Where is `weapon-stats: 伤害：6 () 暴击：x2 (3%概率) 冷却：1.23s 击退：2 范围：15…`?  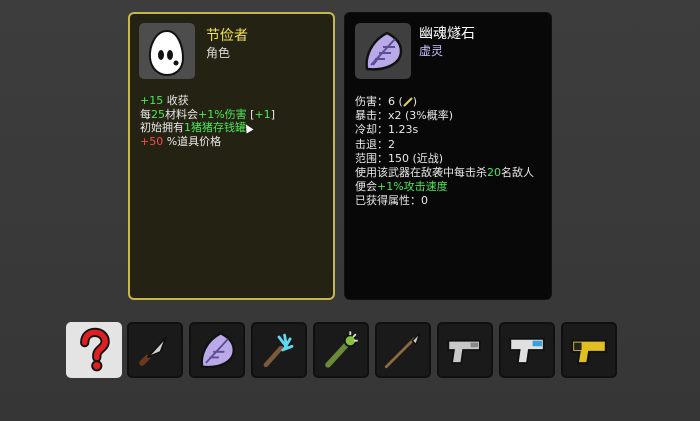
weapon-stats: 伤害：6 () 暴击：x2 (3%概率) 冷却：1.23s 击退：2 范围：15… is located at coordinates (444, 152).